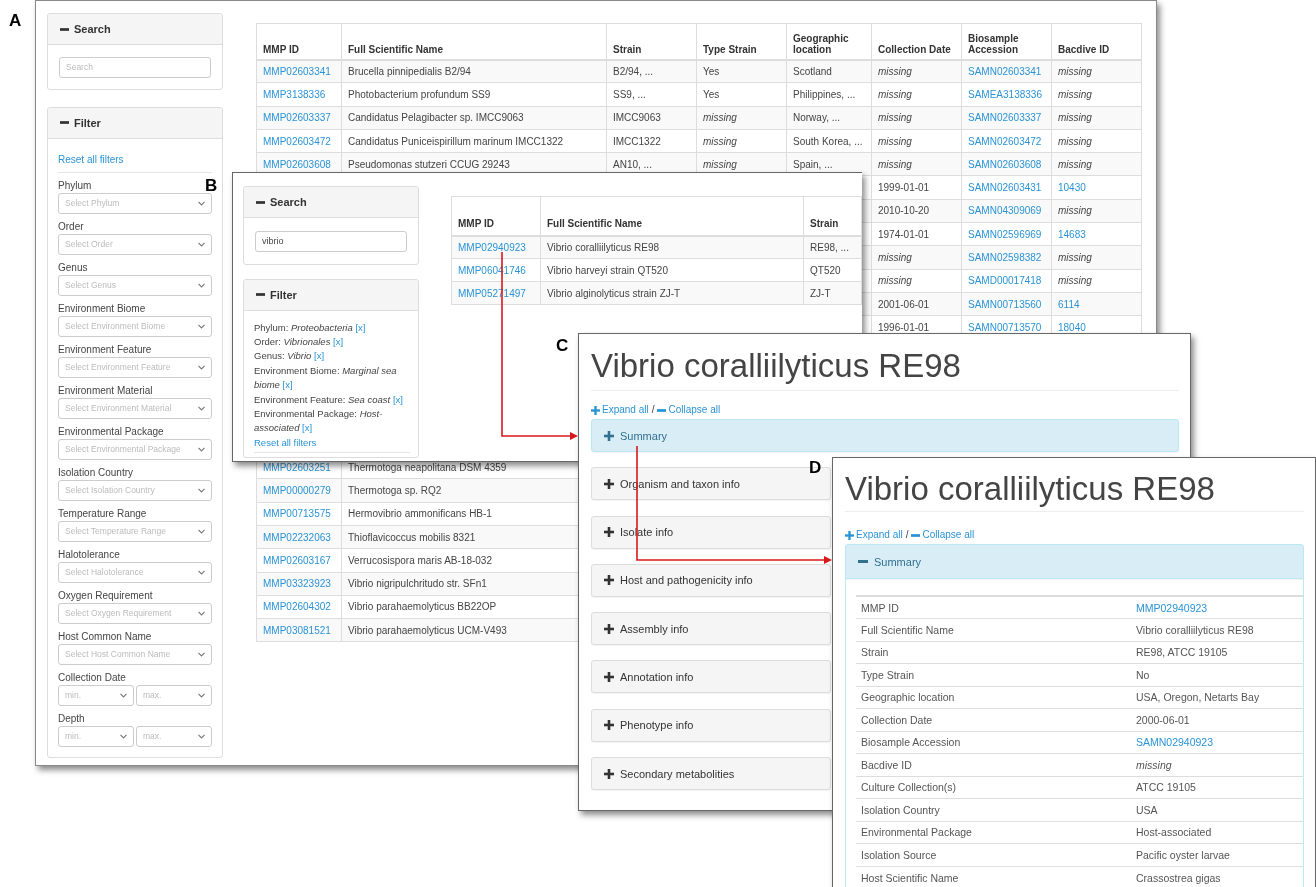 Image resolution: width=1316 pixels, height=887 pixels. I want to click on select-field: Select Temperature Range, so click(135, 531).